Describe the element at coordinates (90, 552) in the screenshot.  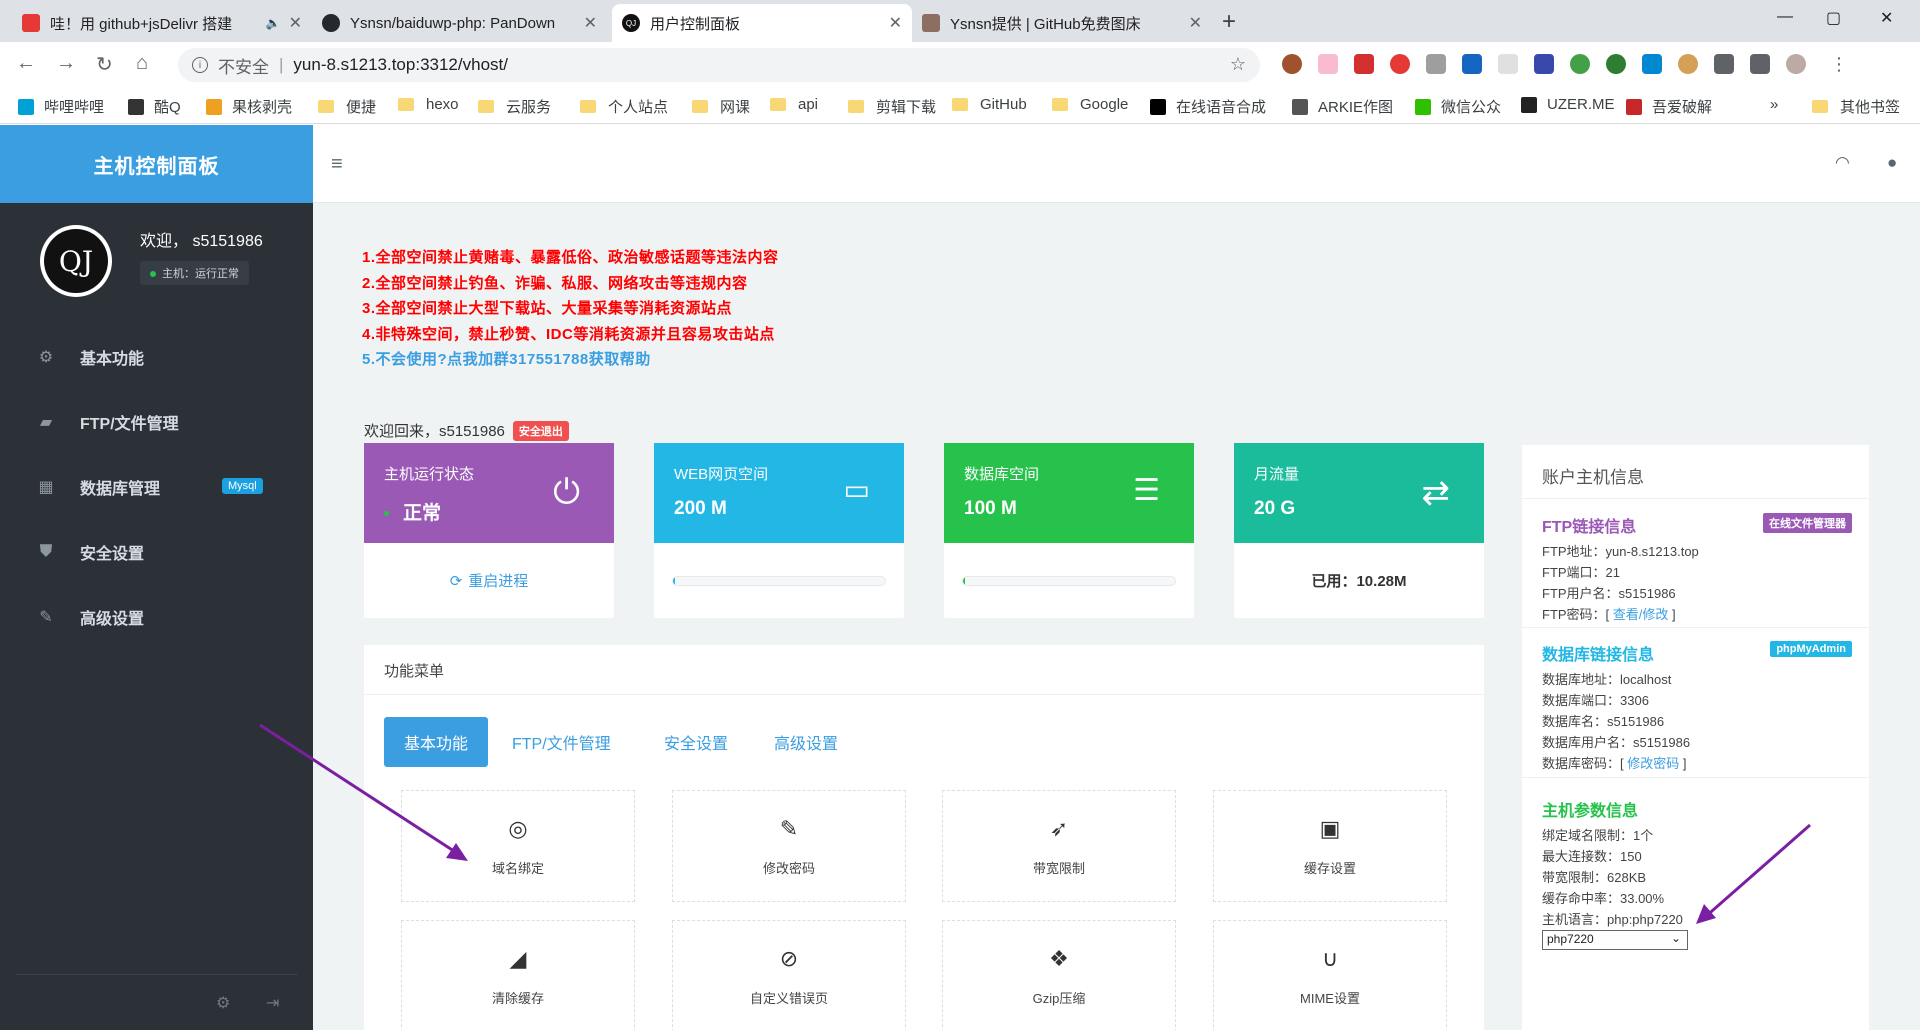
I see `sidebar-item-security: ⛊ 安全设置` at that location.